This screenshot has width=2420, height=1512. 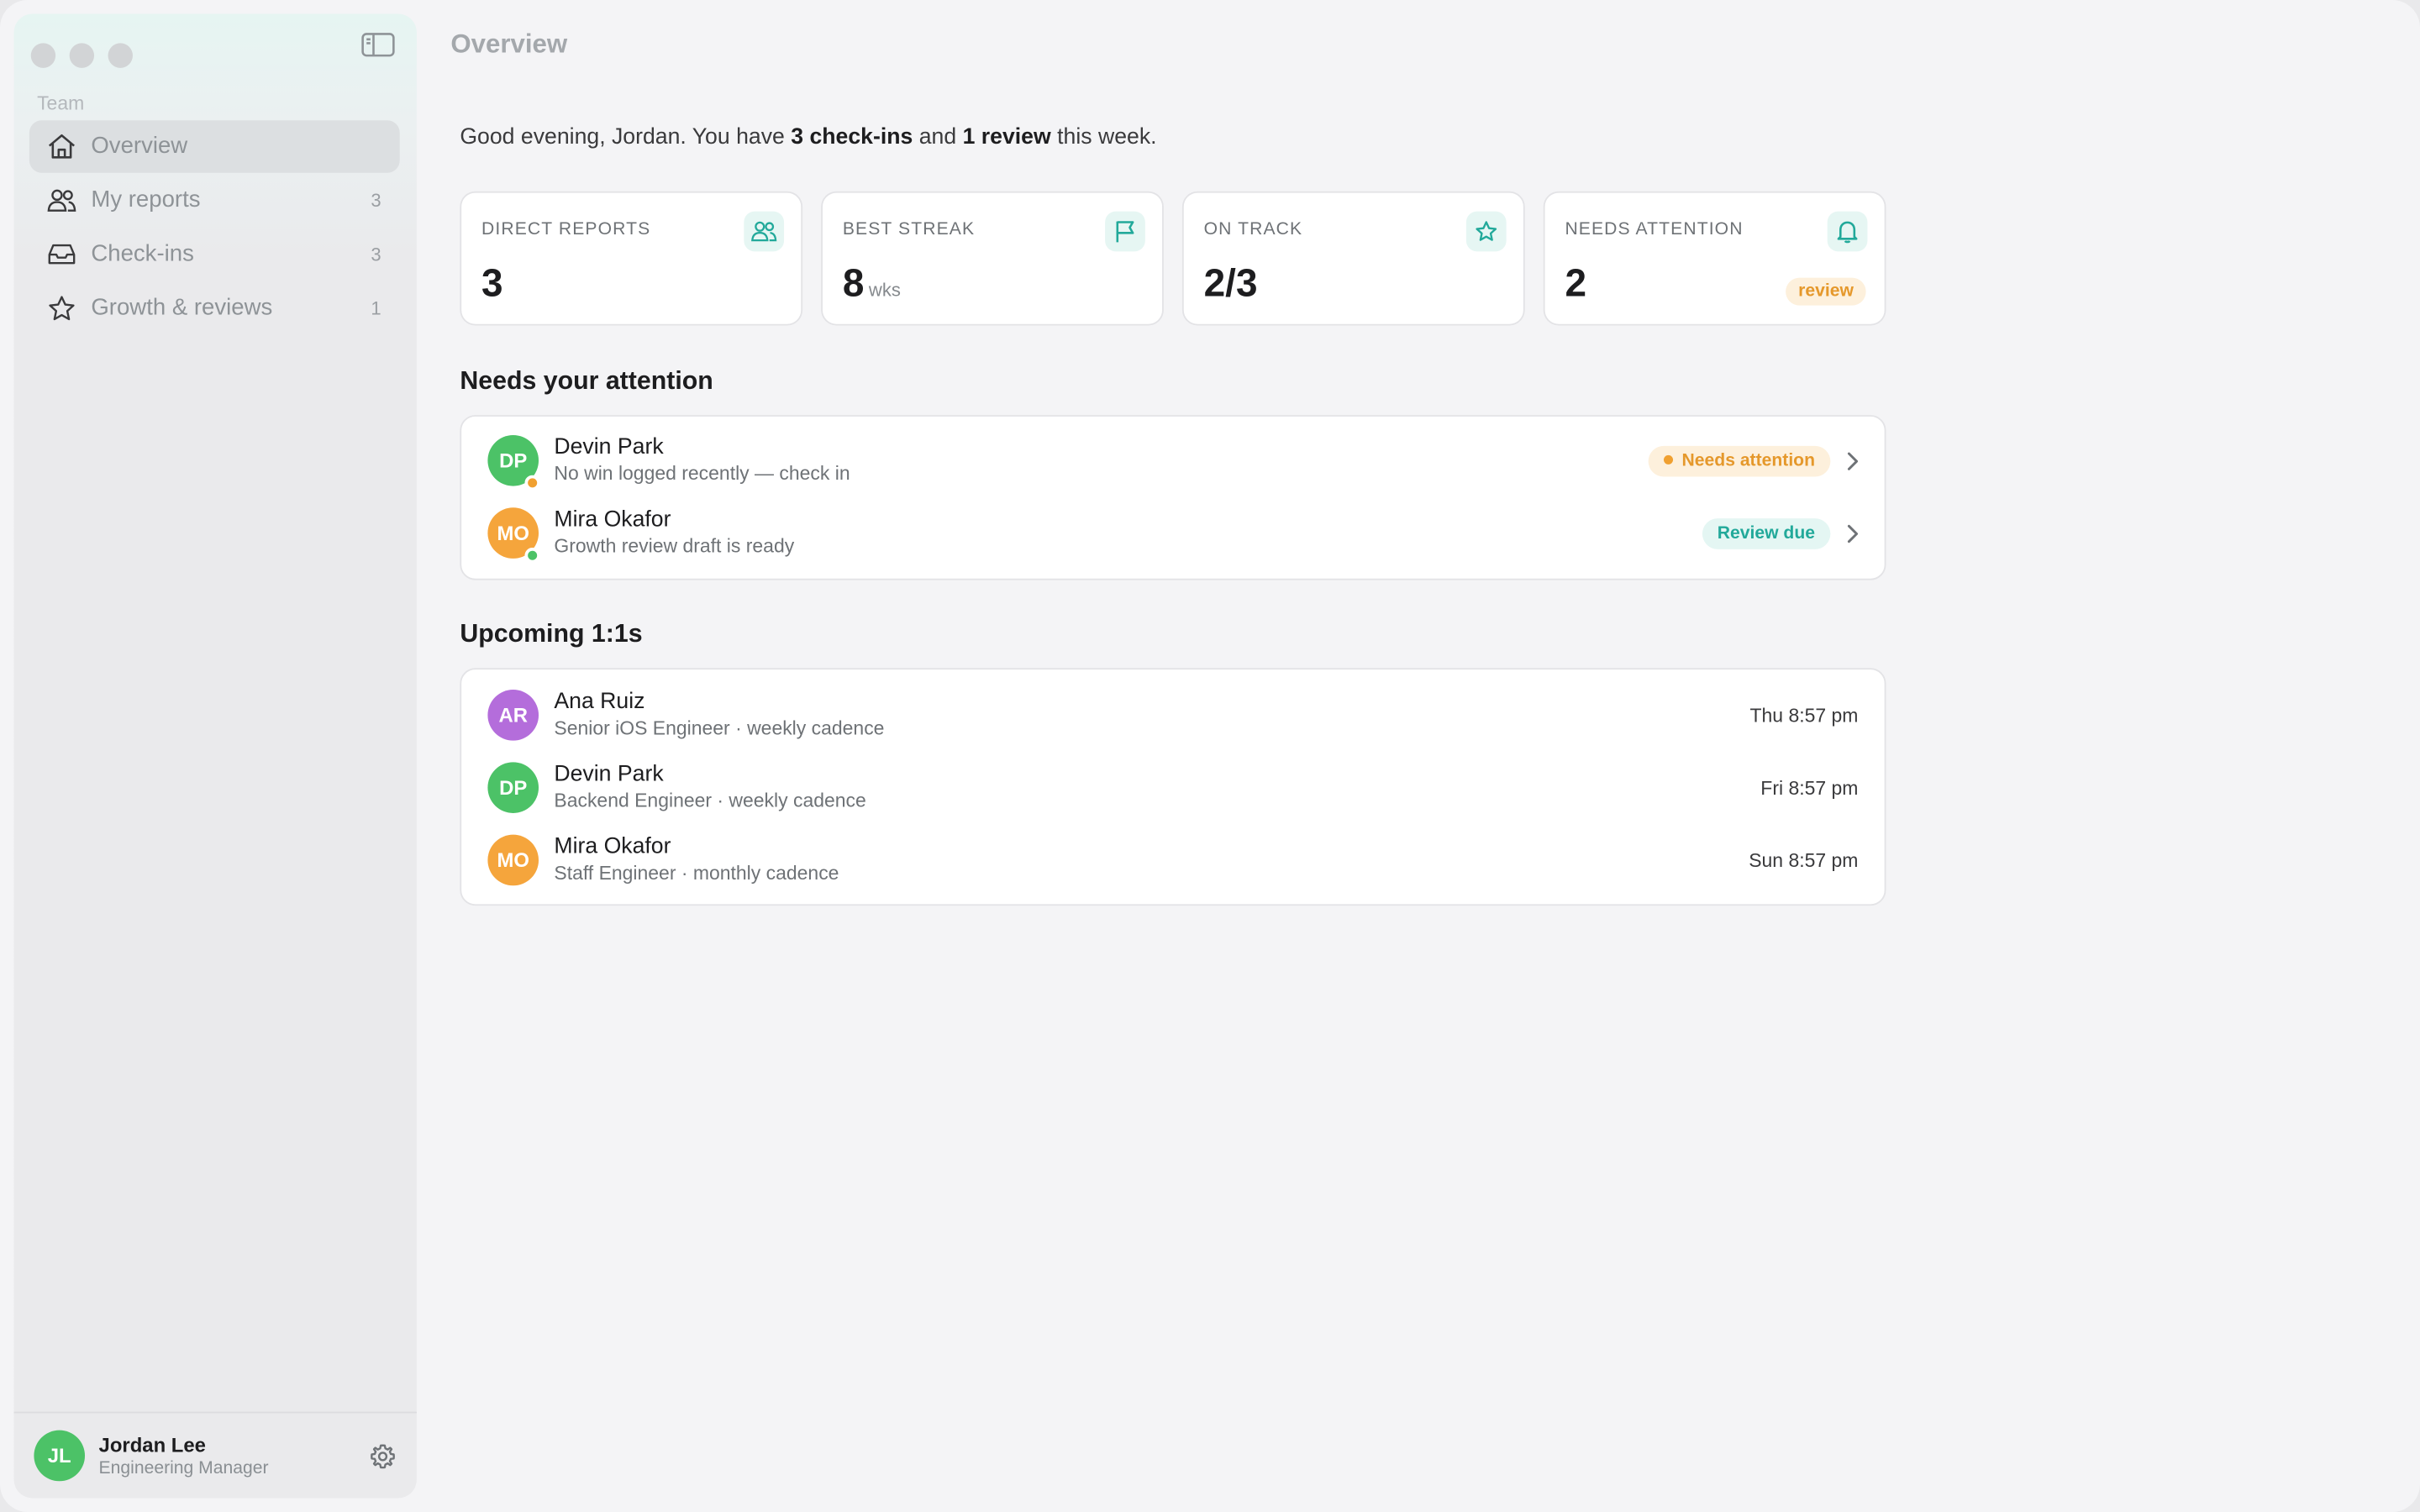 I want to click on sidebar-toggle-icon, so click(x=378, y=45).